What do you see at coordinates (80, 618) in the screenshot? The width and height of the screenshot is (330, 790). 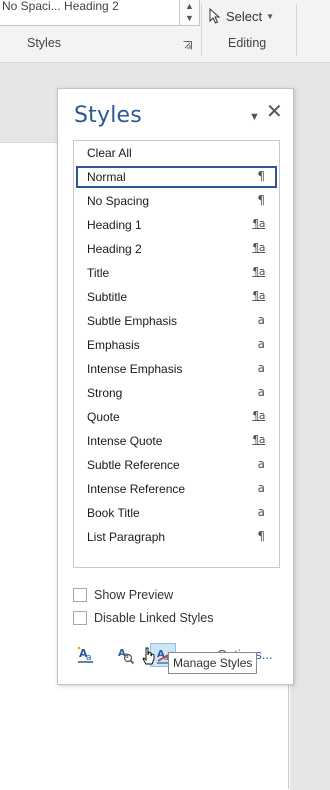 I see `disable-linked-styles-checkbox` at bounding box center [80, 618].